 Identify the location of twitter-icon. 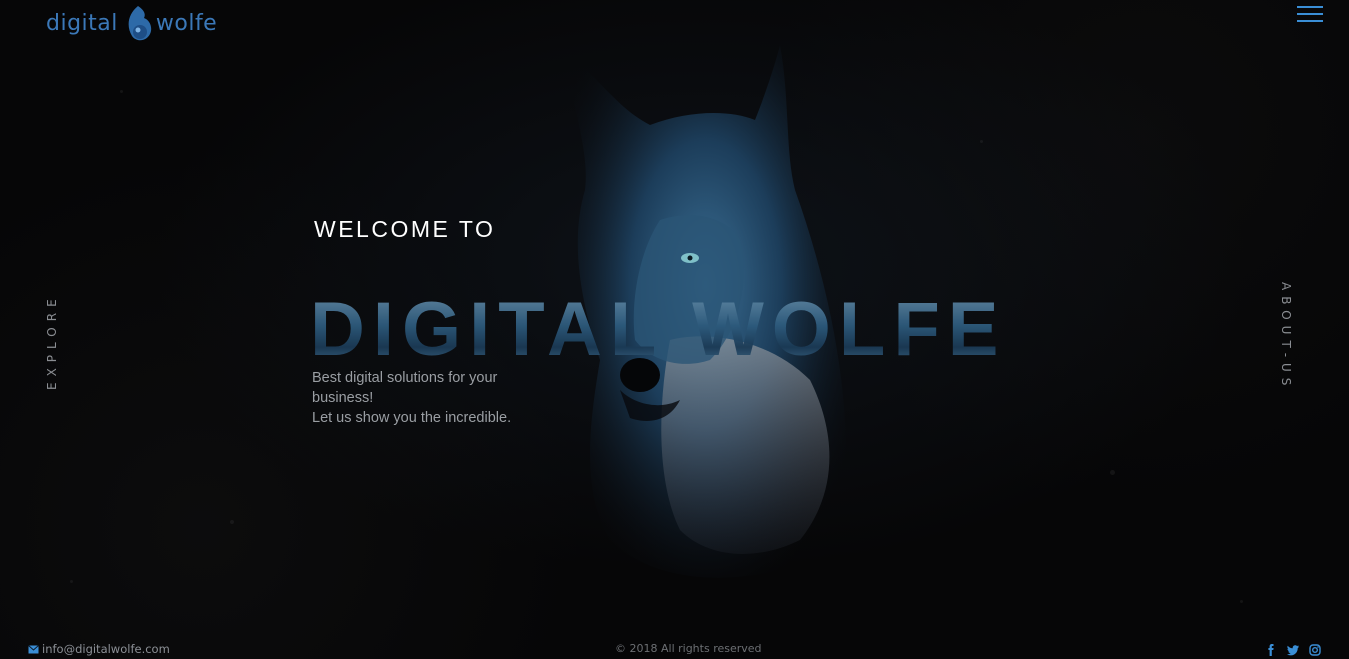
(1293, 648).